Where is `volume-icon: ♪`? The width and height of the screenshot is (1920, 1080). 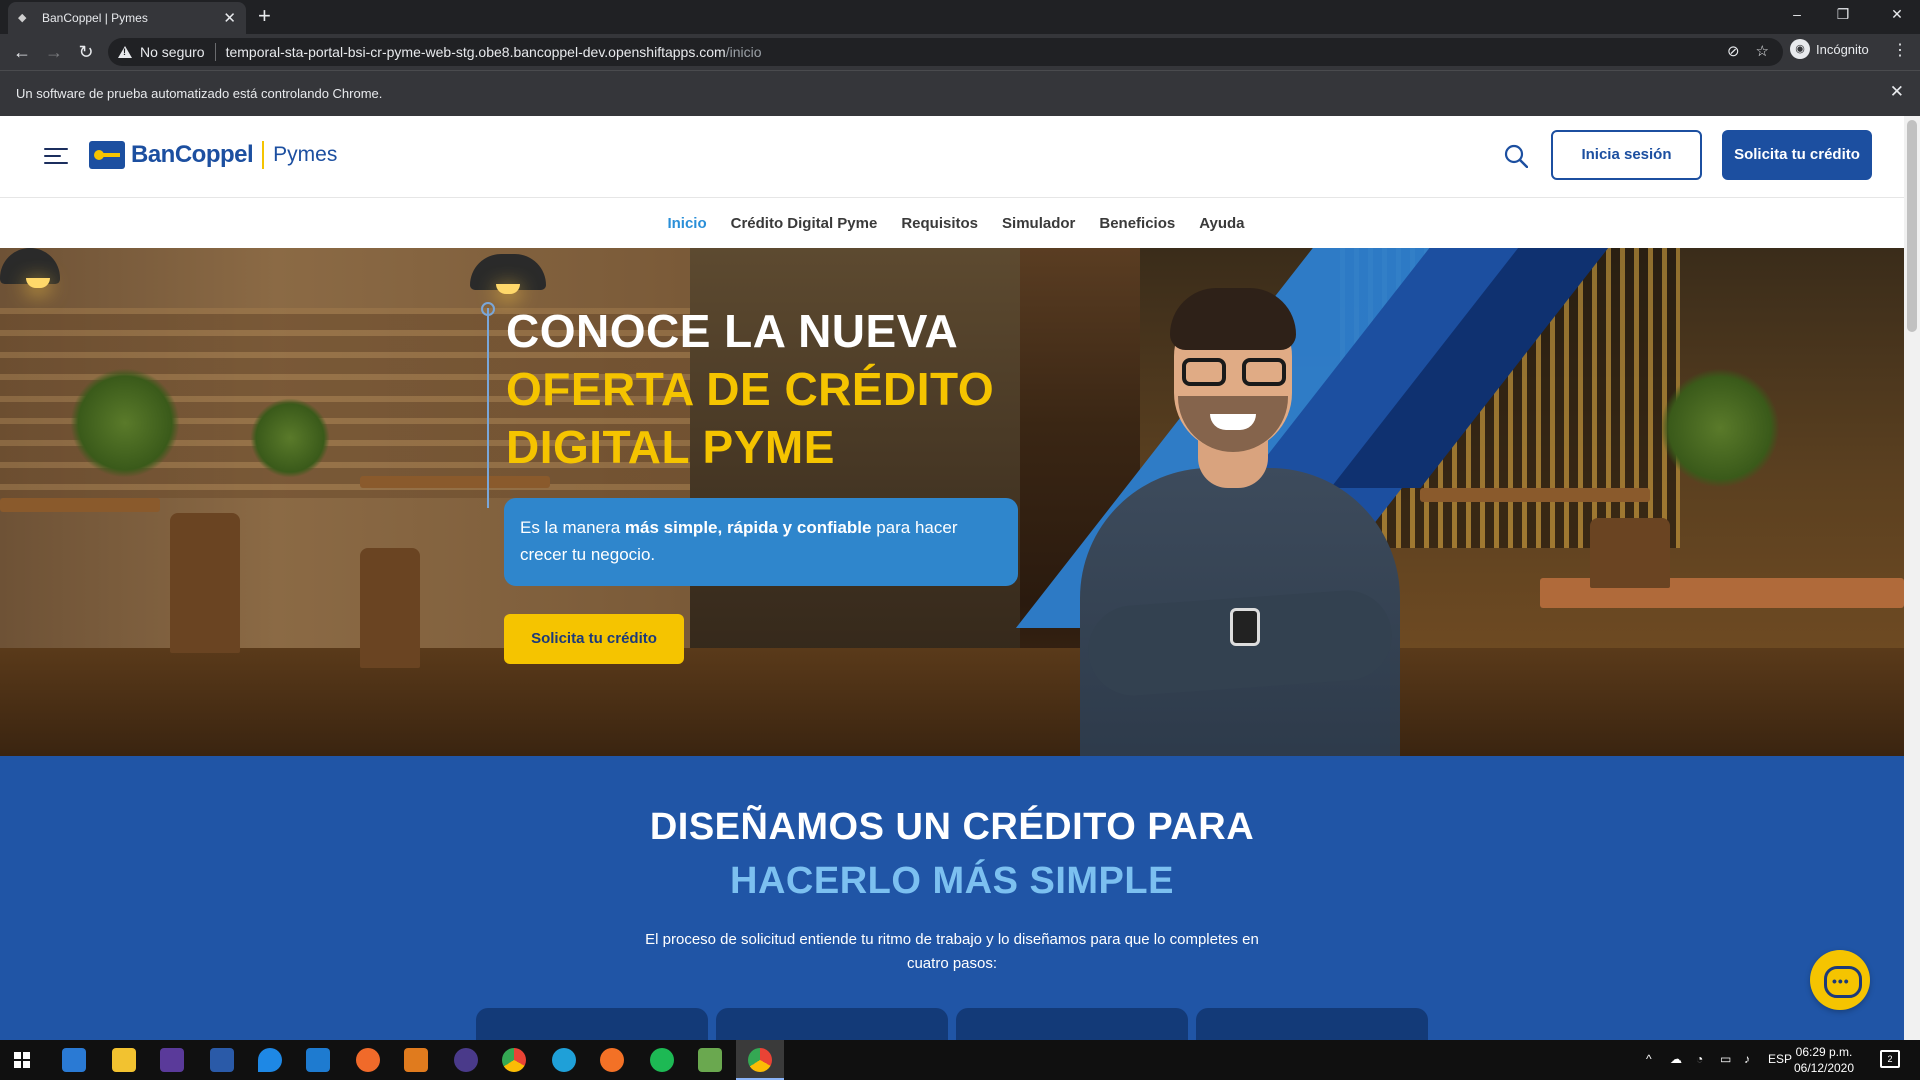
volume-icon: ♪ is located at coordinates (1747, 1059).